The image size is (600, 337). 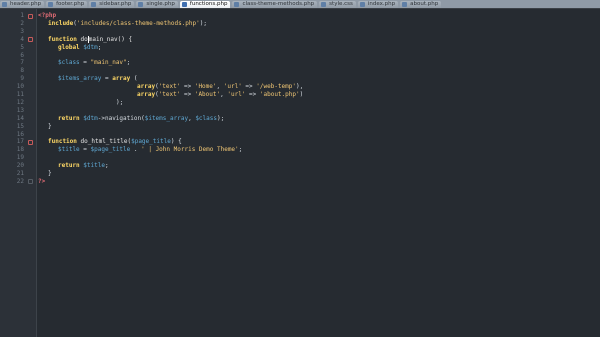 I want to click on tab-label: style.css, so click(x=341, y=4).